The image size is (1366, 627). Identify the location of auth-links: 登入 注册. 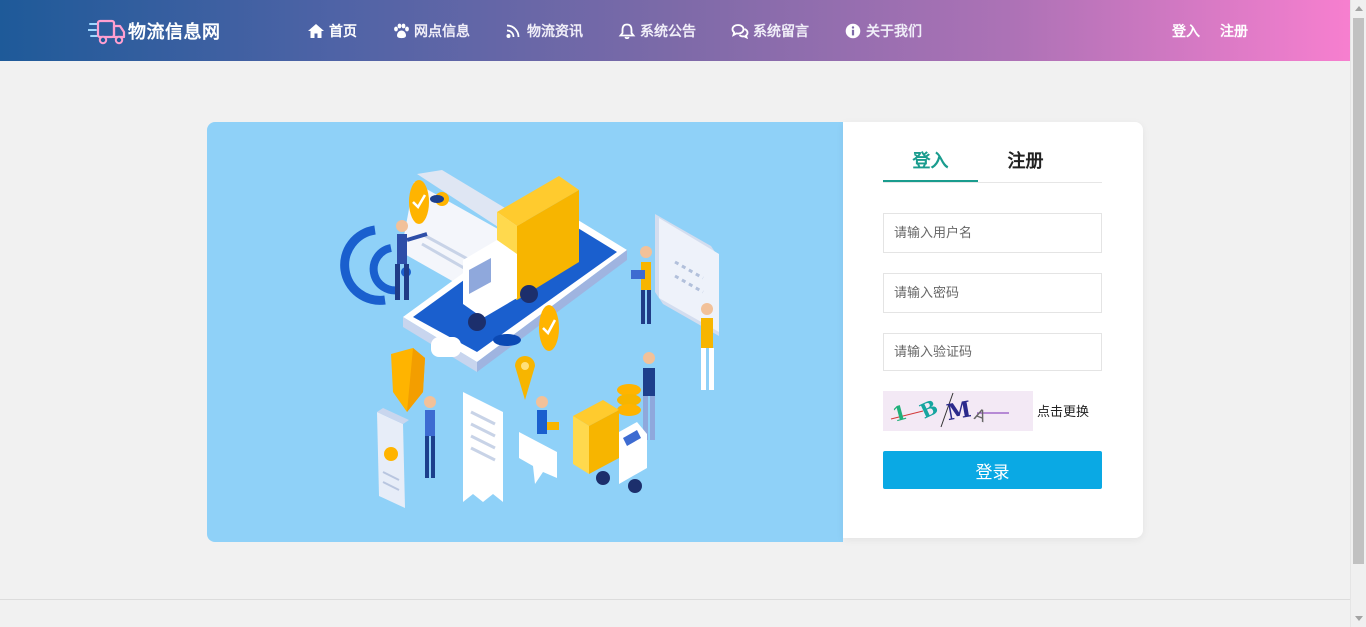
(1220, 30).